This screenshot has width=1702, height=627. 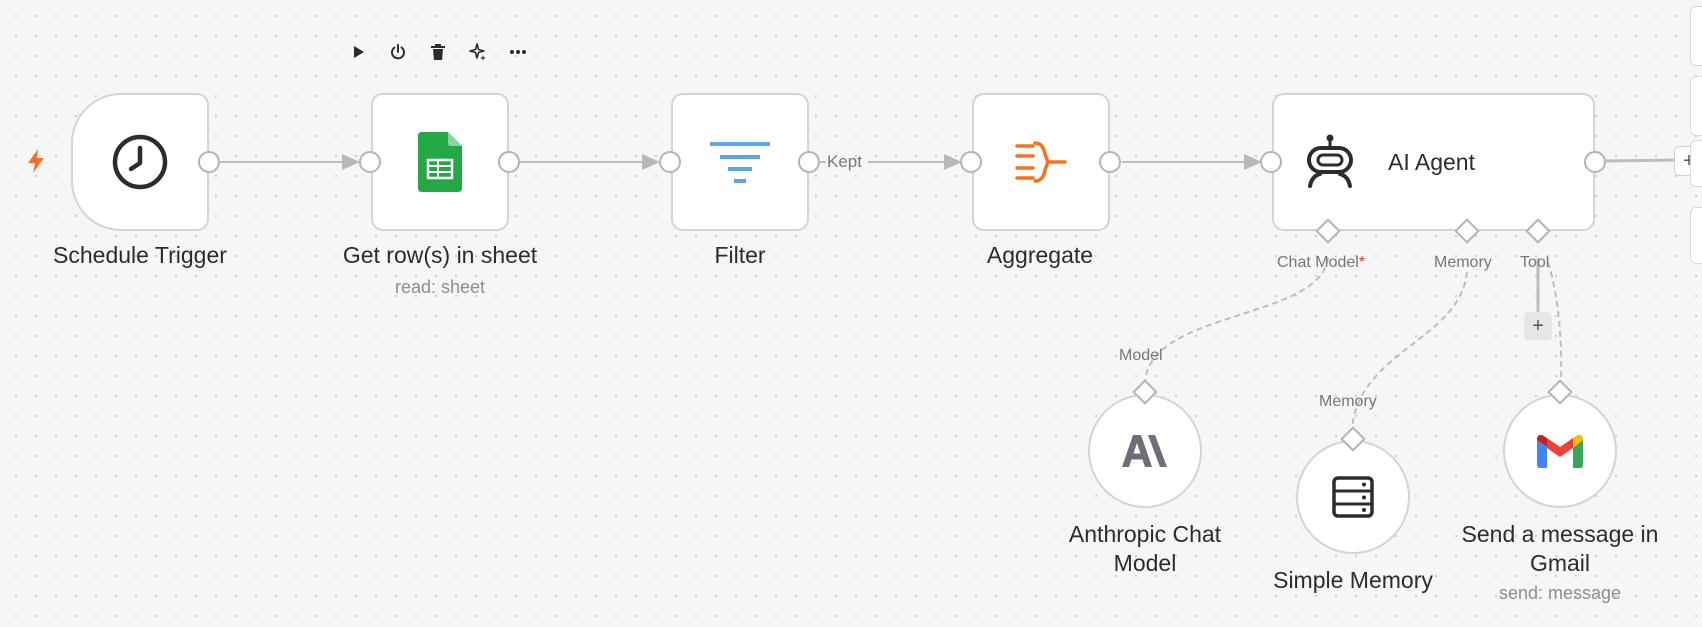 What do you see at coordinates (140, 255) in the screenshot?
I see `schedule-trigger-label: Schedule Trigger` at bounding box center [140, 255].